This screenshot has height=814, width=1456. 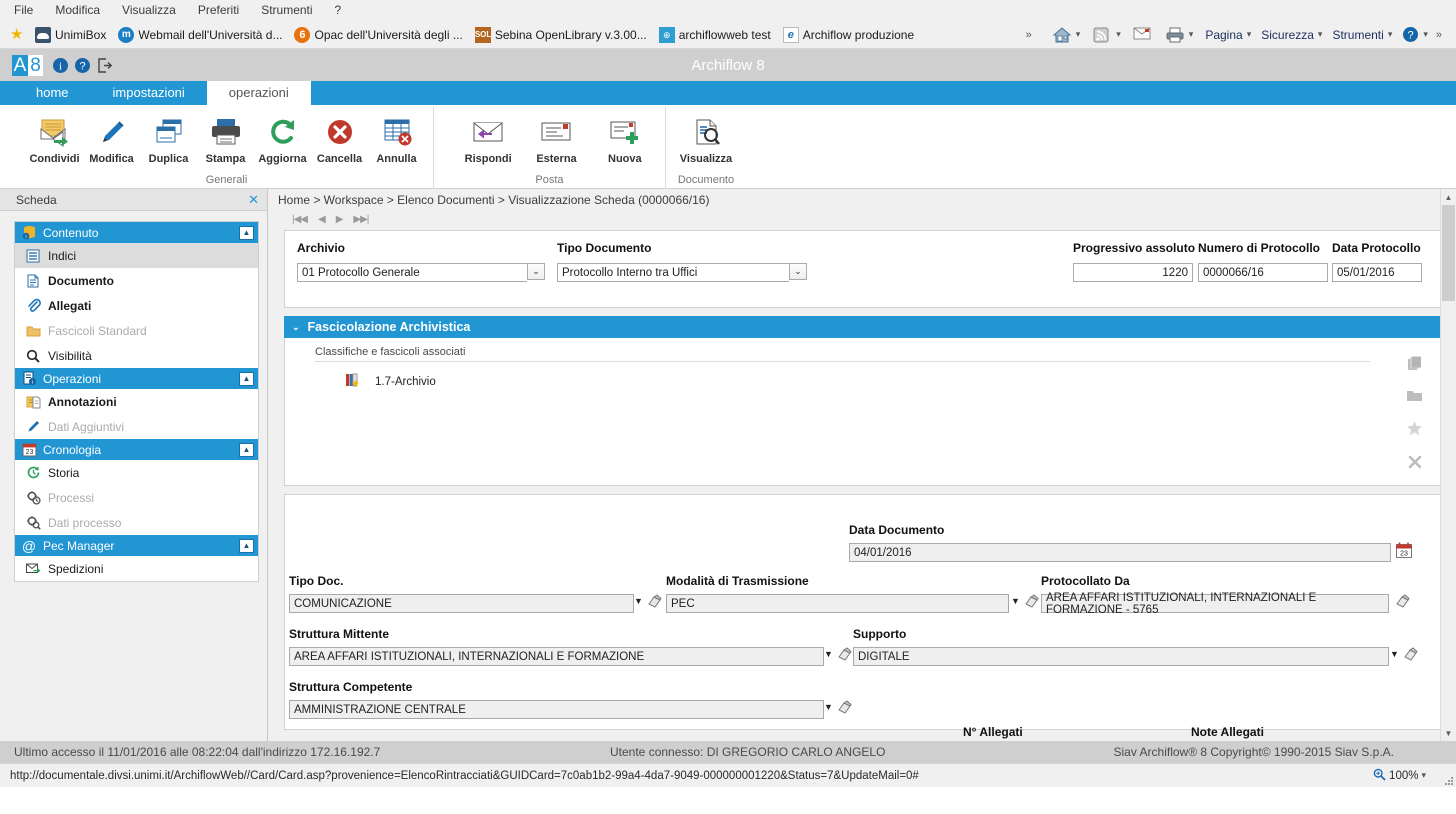 What do you see at coordinates (837, 603) in the screenshot?
I see `modalita-trasmissione-input: PEC` at bounding box center [837, 603].